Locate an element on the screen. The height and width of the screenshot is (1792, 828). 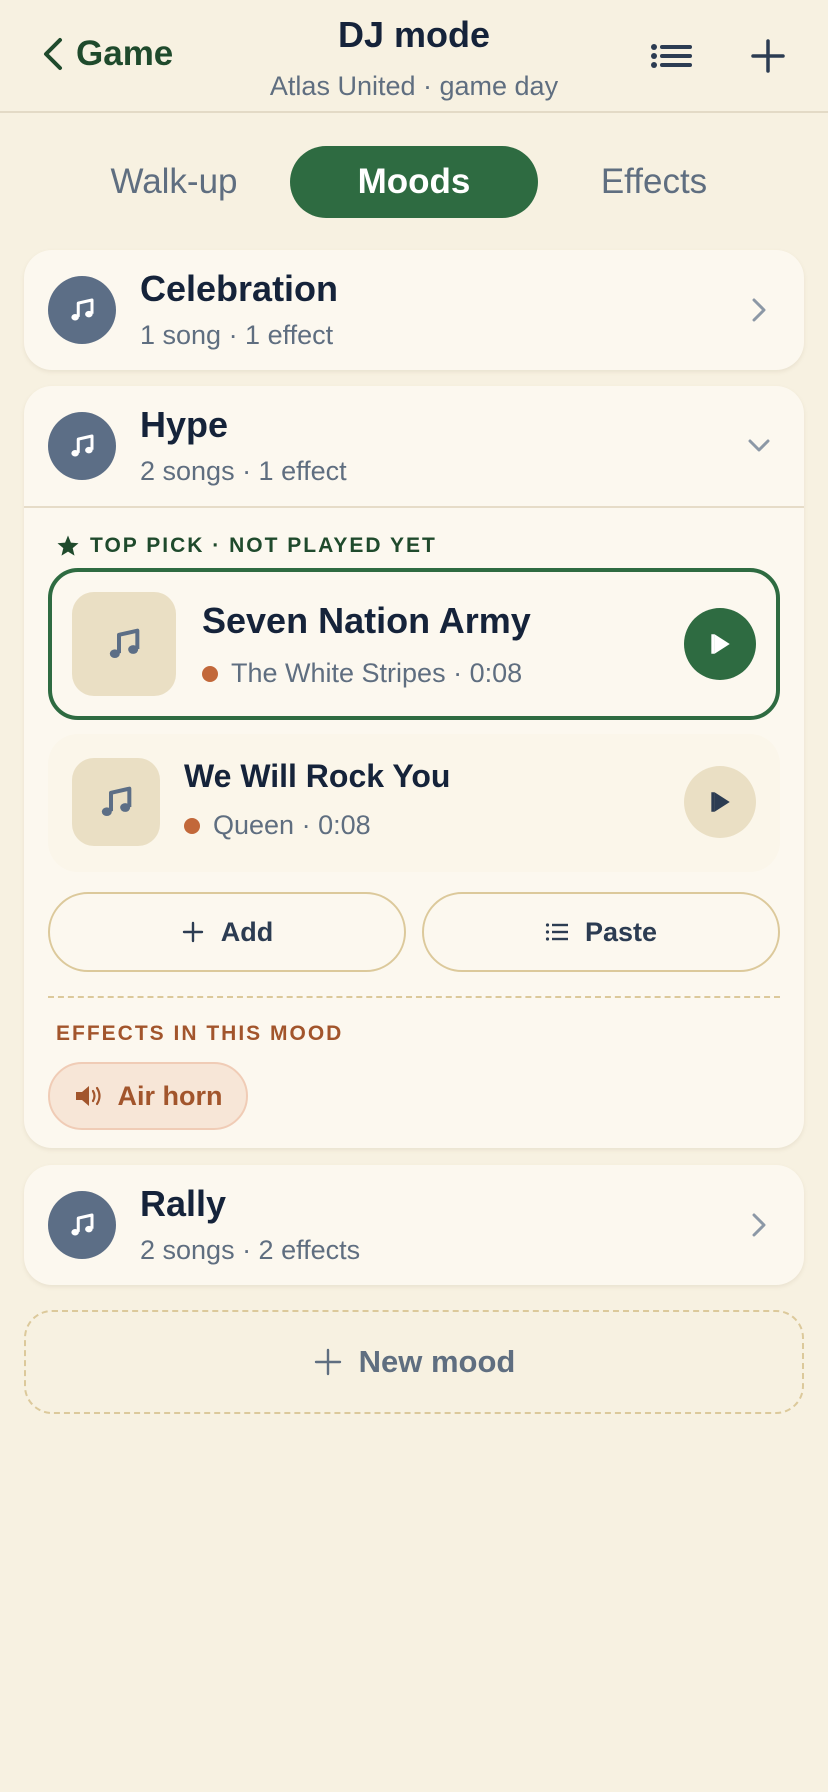
song-title: We Will Rock You is located at coordinates (317, 776).